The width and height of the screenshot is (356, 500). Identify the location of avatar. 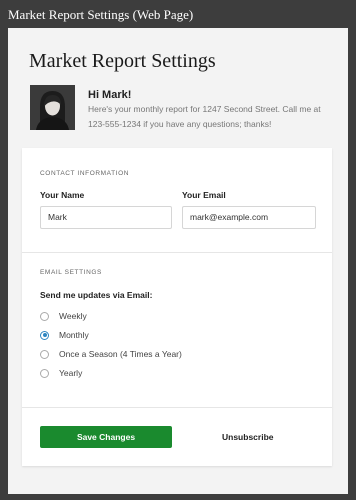
(52, 107).